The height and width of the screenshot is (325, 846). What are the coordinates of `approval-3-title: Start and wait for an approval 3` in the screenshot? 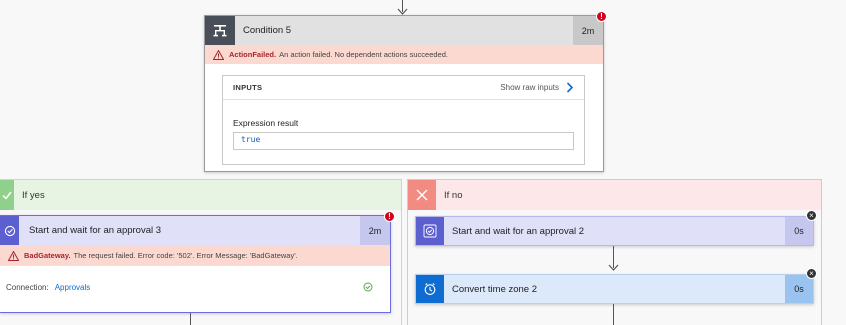 It's located at (95, 230).